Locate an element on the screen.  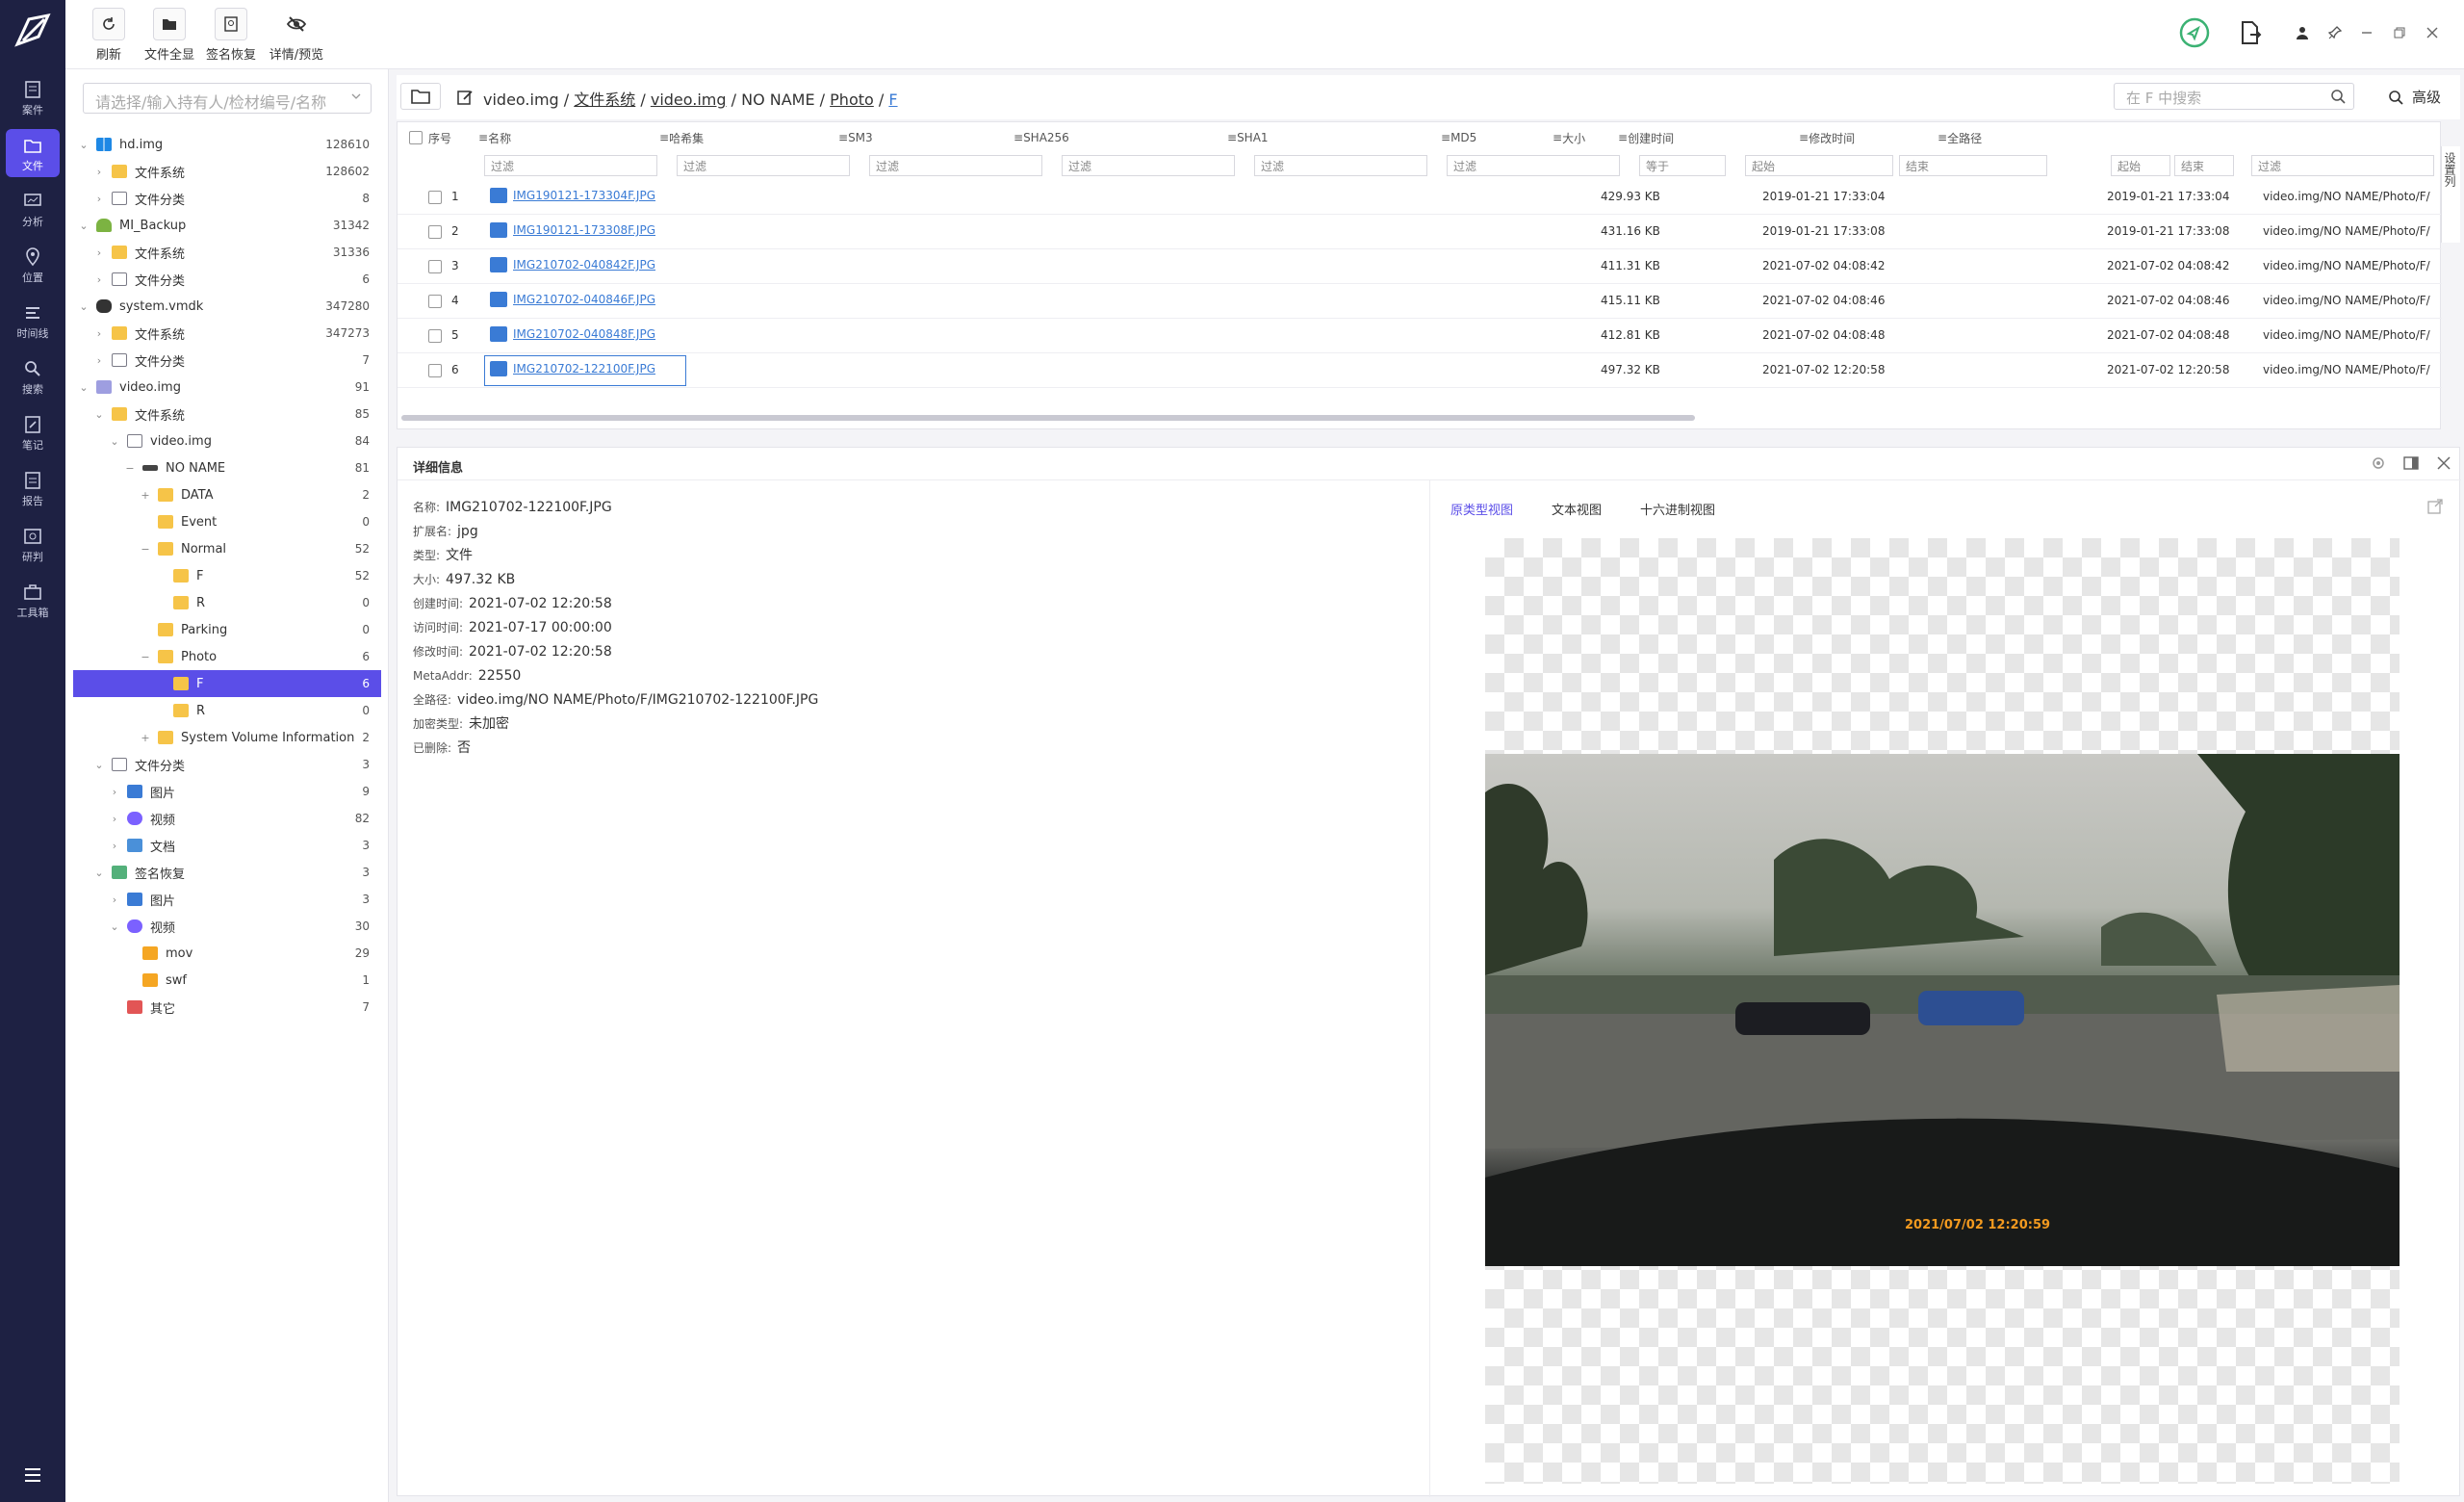
tree-node: − NO NAME 81 is located at coordinates (227, 467).